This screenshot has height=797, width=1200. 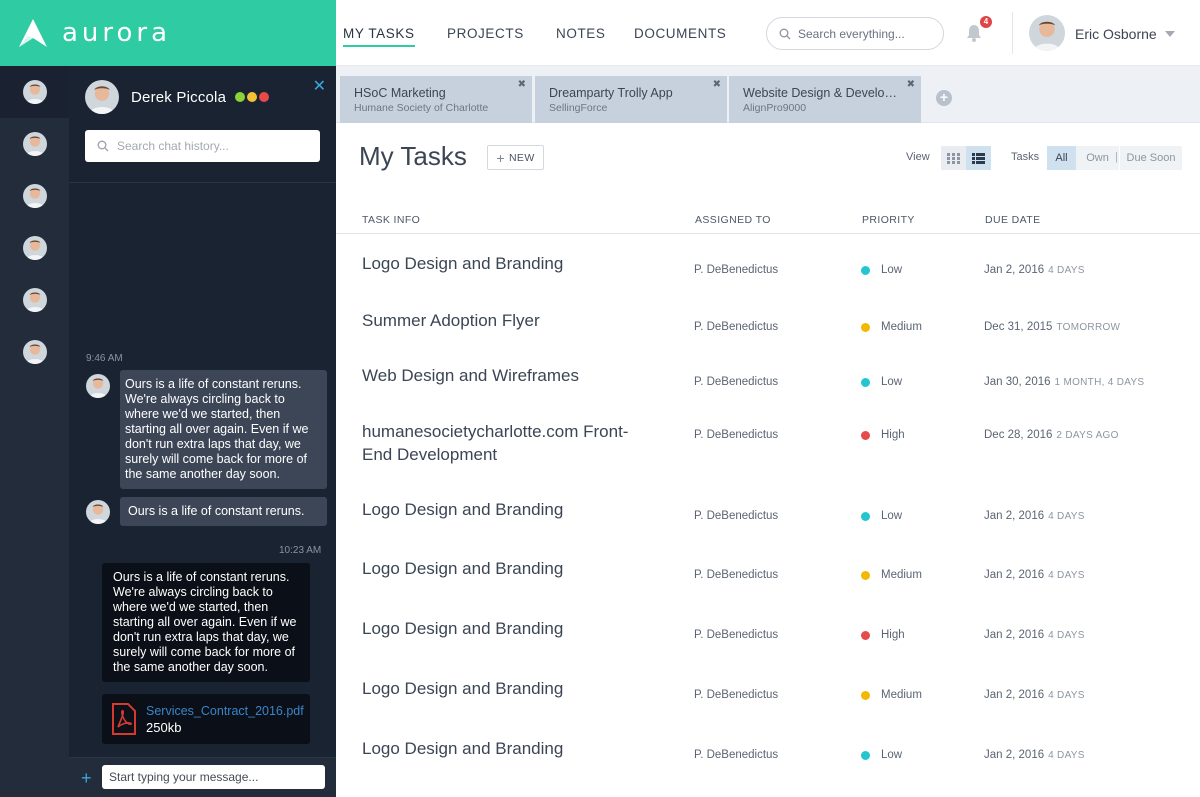 What do you see at coordinates (319, 86) in the screenshot?
I see `close-icon: ✕` at bounding box center [319, 86].